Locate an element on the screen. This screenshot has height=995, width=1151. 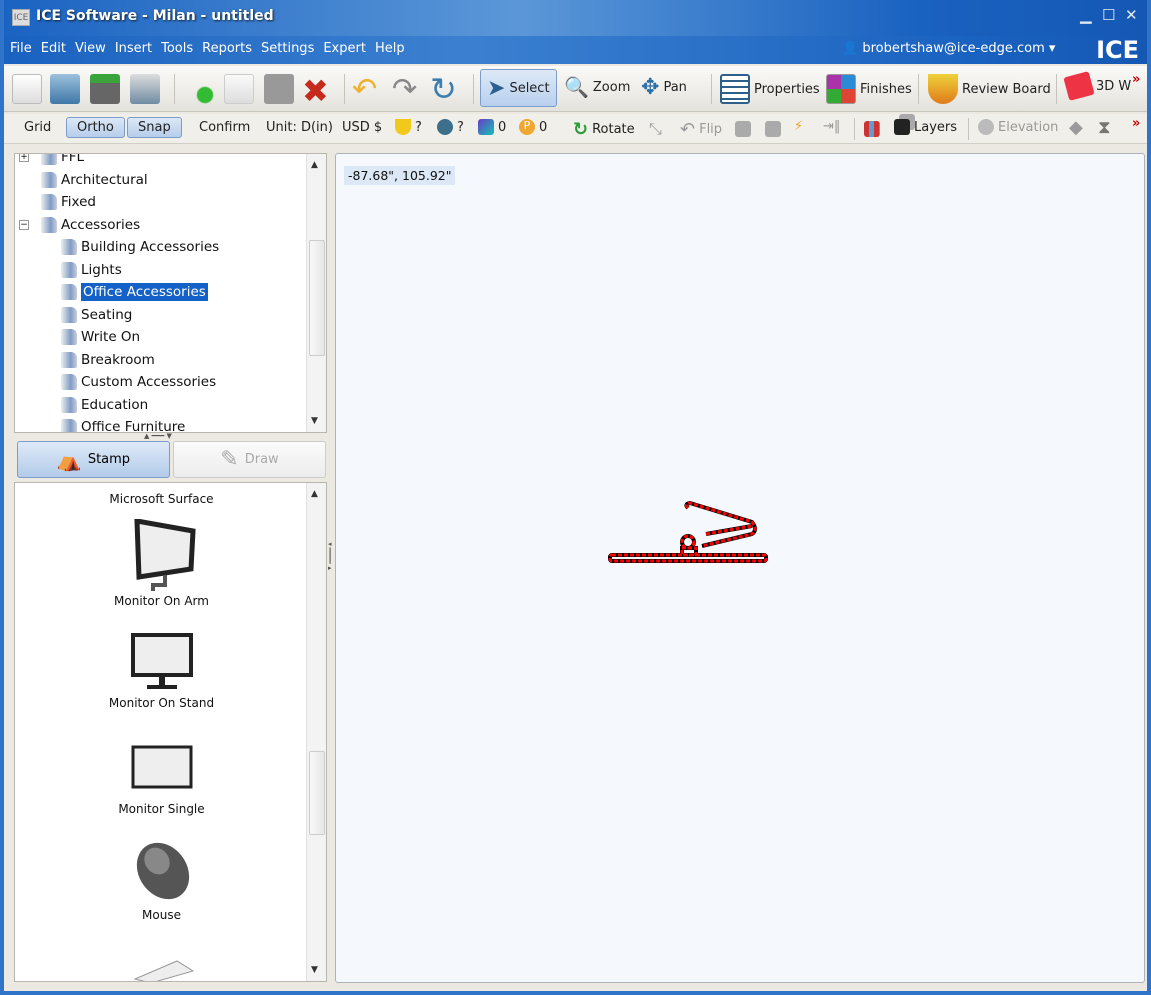
catalog-scrollbar: ▲ ▼ is located at coordinates (316, 732).